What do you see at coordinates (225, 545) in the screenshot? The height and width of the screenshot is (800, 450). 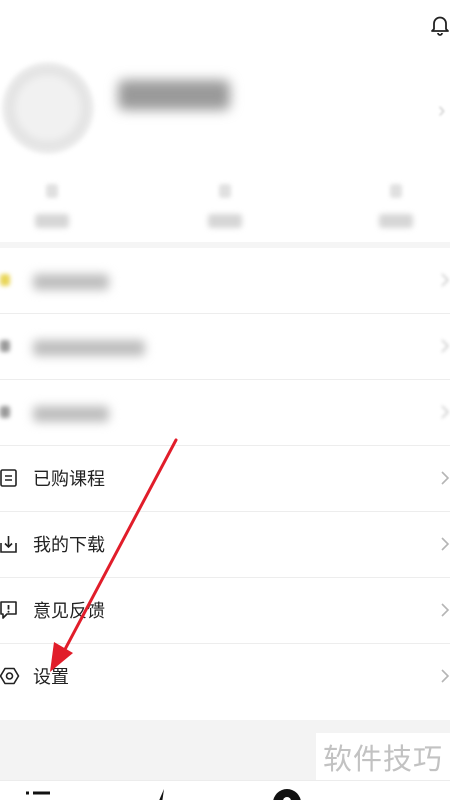 I see `menu-item-my-downloads: 我的下载` at bounding box center [225, 545].